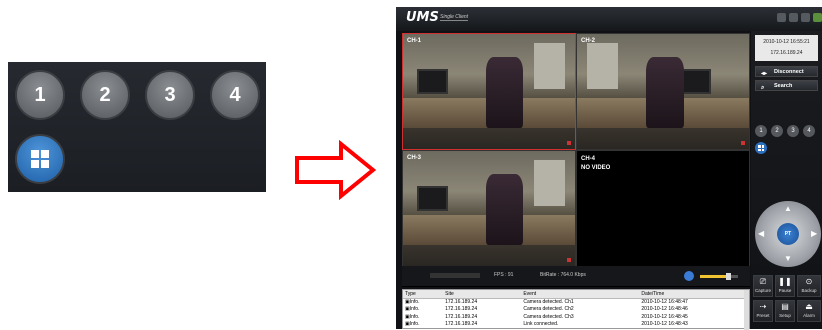 The image size is (822, 330). I want to click on right-arrow-icon, so click(336, 170).